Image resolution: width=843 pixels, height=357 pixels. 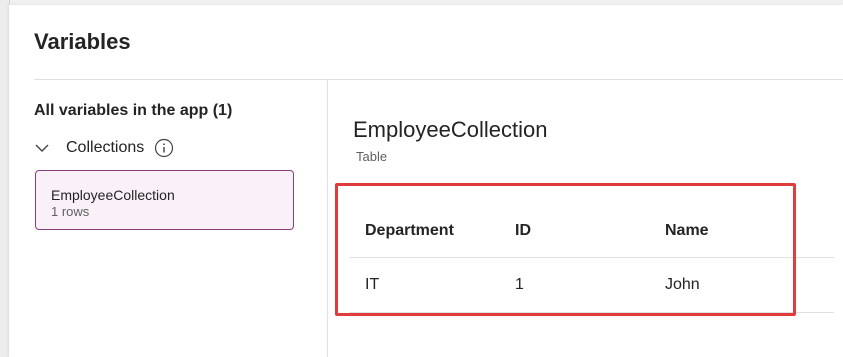 I want to click on table-row: IT 1 John, so click(x=591, y=285).